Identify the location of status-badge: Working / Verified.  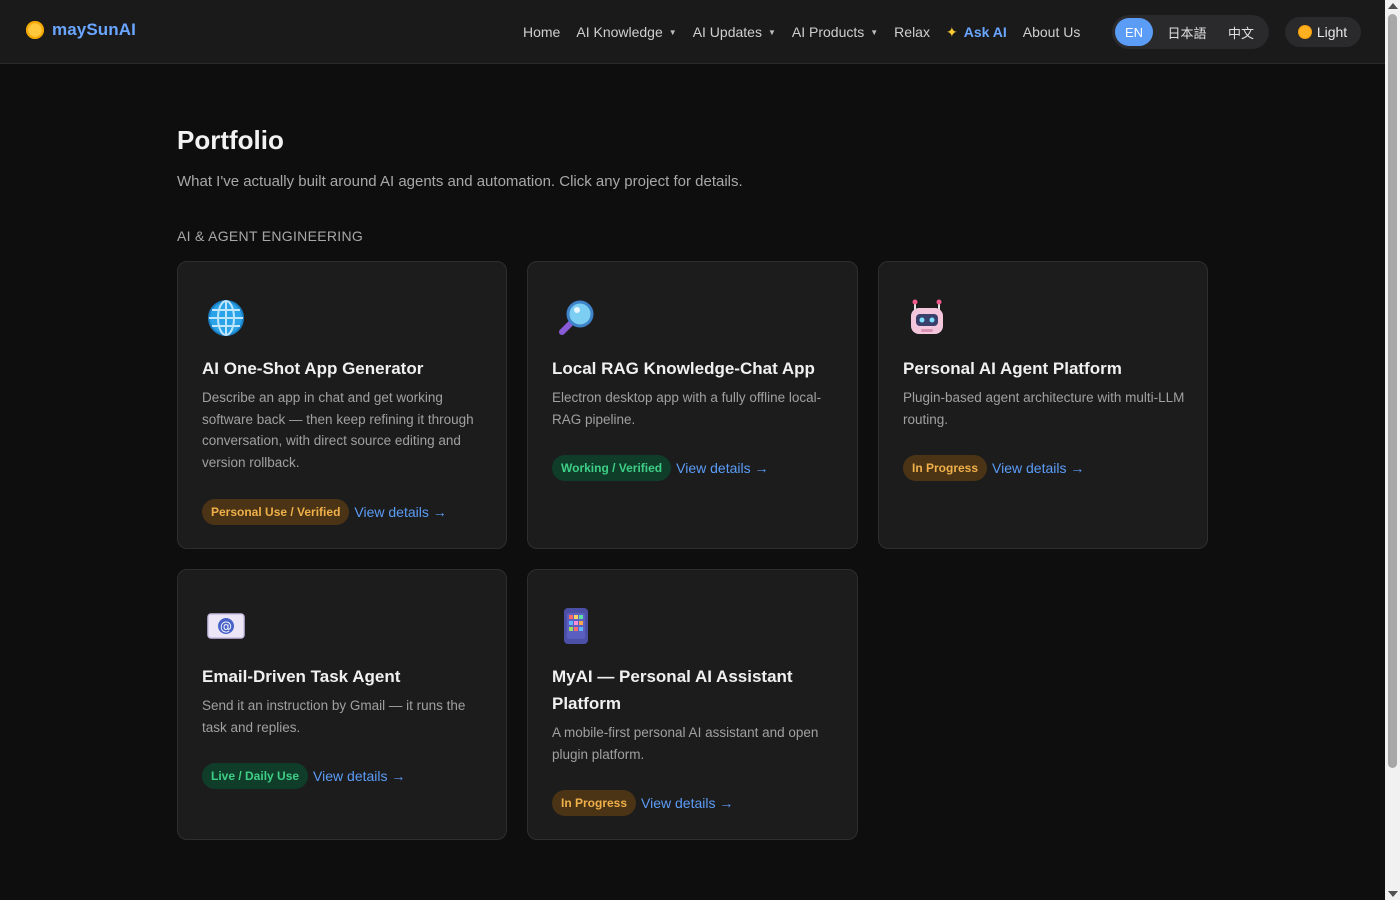
(612, 468).